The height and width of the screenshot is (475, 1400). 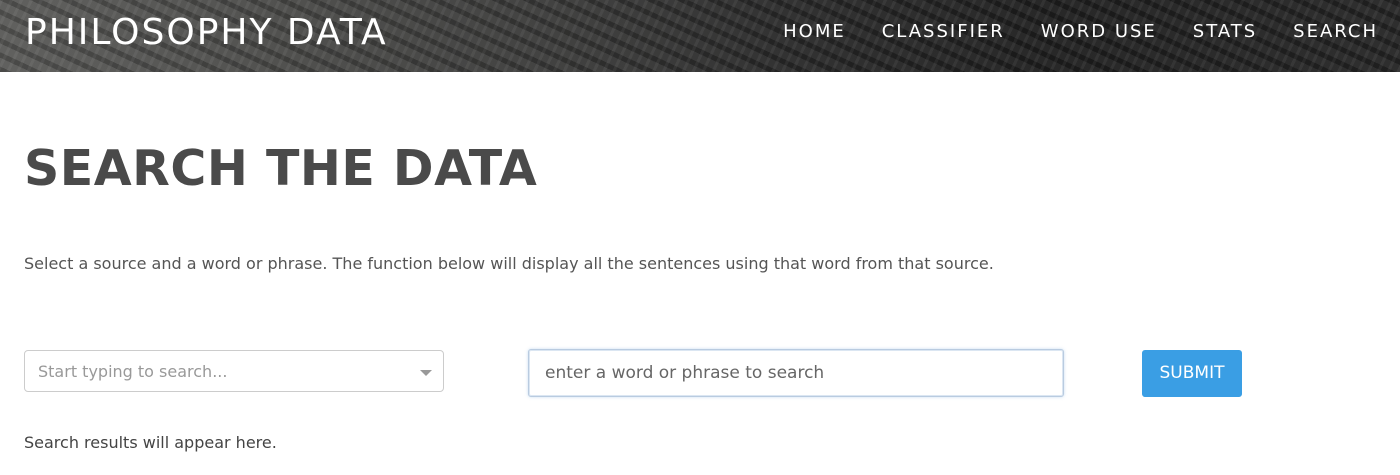 I want to click on nav-link-stats: STATS, so click(x=1225, y=32).